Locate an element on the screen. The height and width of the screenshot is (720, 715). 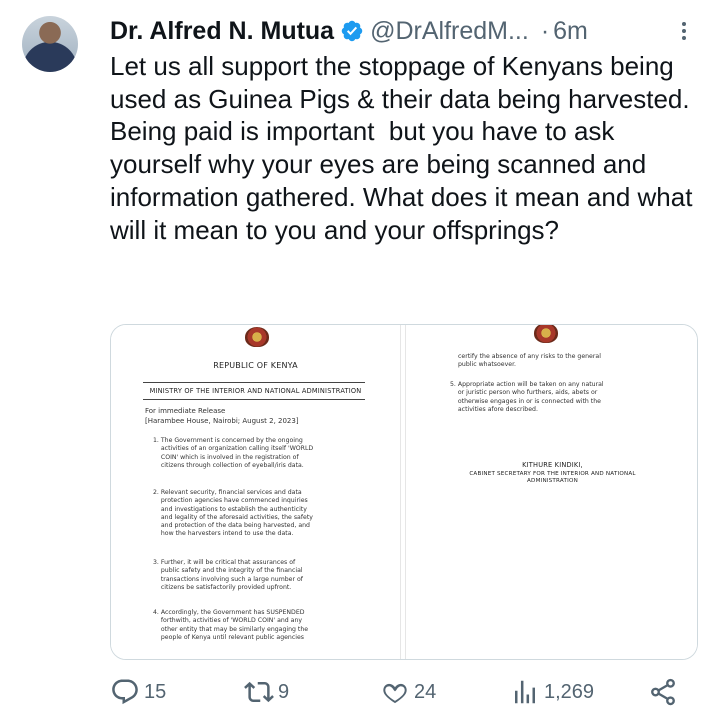
more-options-button is located at coordinates (684, 31).